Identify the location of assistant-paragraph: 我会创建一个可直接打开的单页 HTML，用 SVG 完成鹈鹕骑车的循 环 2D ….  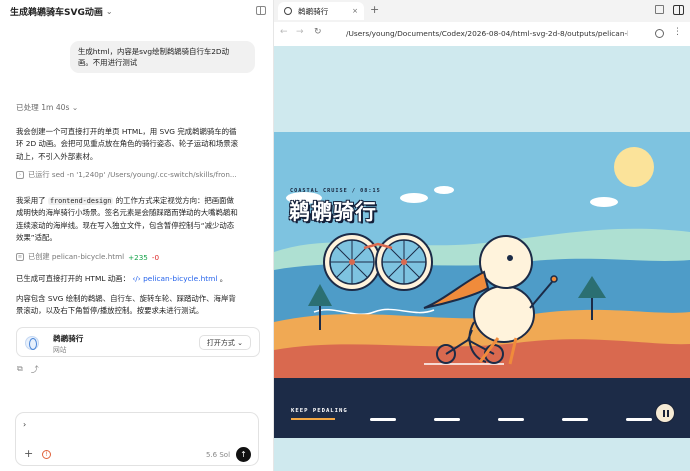
(138, 144).